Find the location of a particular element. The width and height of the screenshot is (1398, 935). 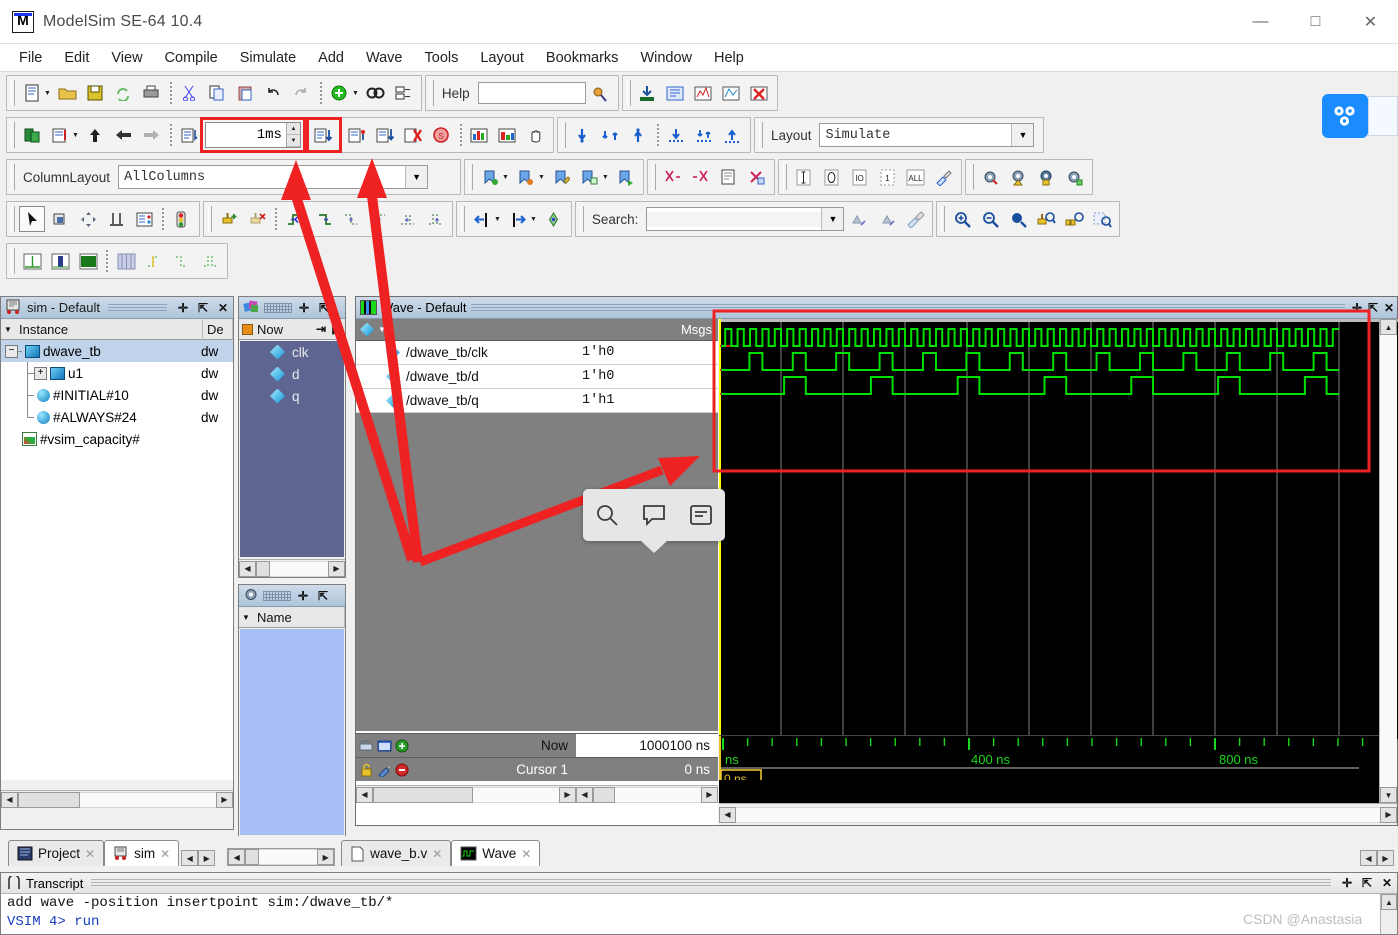

zoom-cursor-icon is located at coordinates (1046, 219).